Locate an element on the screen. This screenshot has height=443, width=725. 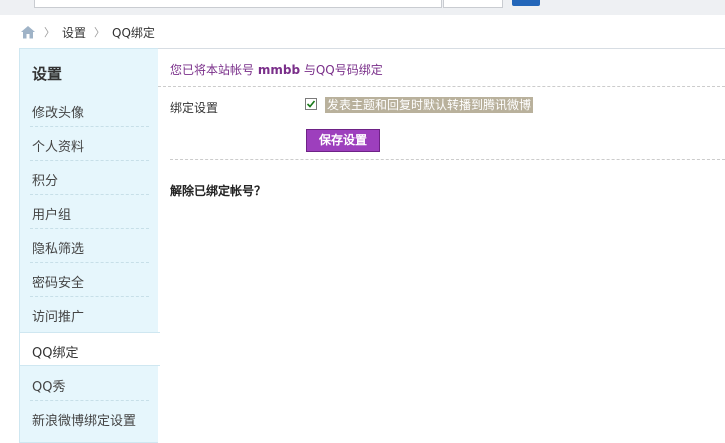
sidebar-item-sina-weibo: 新浪微博绑定设置 is located at coordinates (89, 418).